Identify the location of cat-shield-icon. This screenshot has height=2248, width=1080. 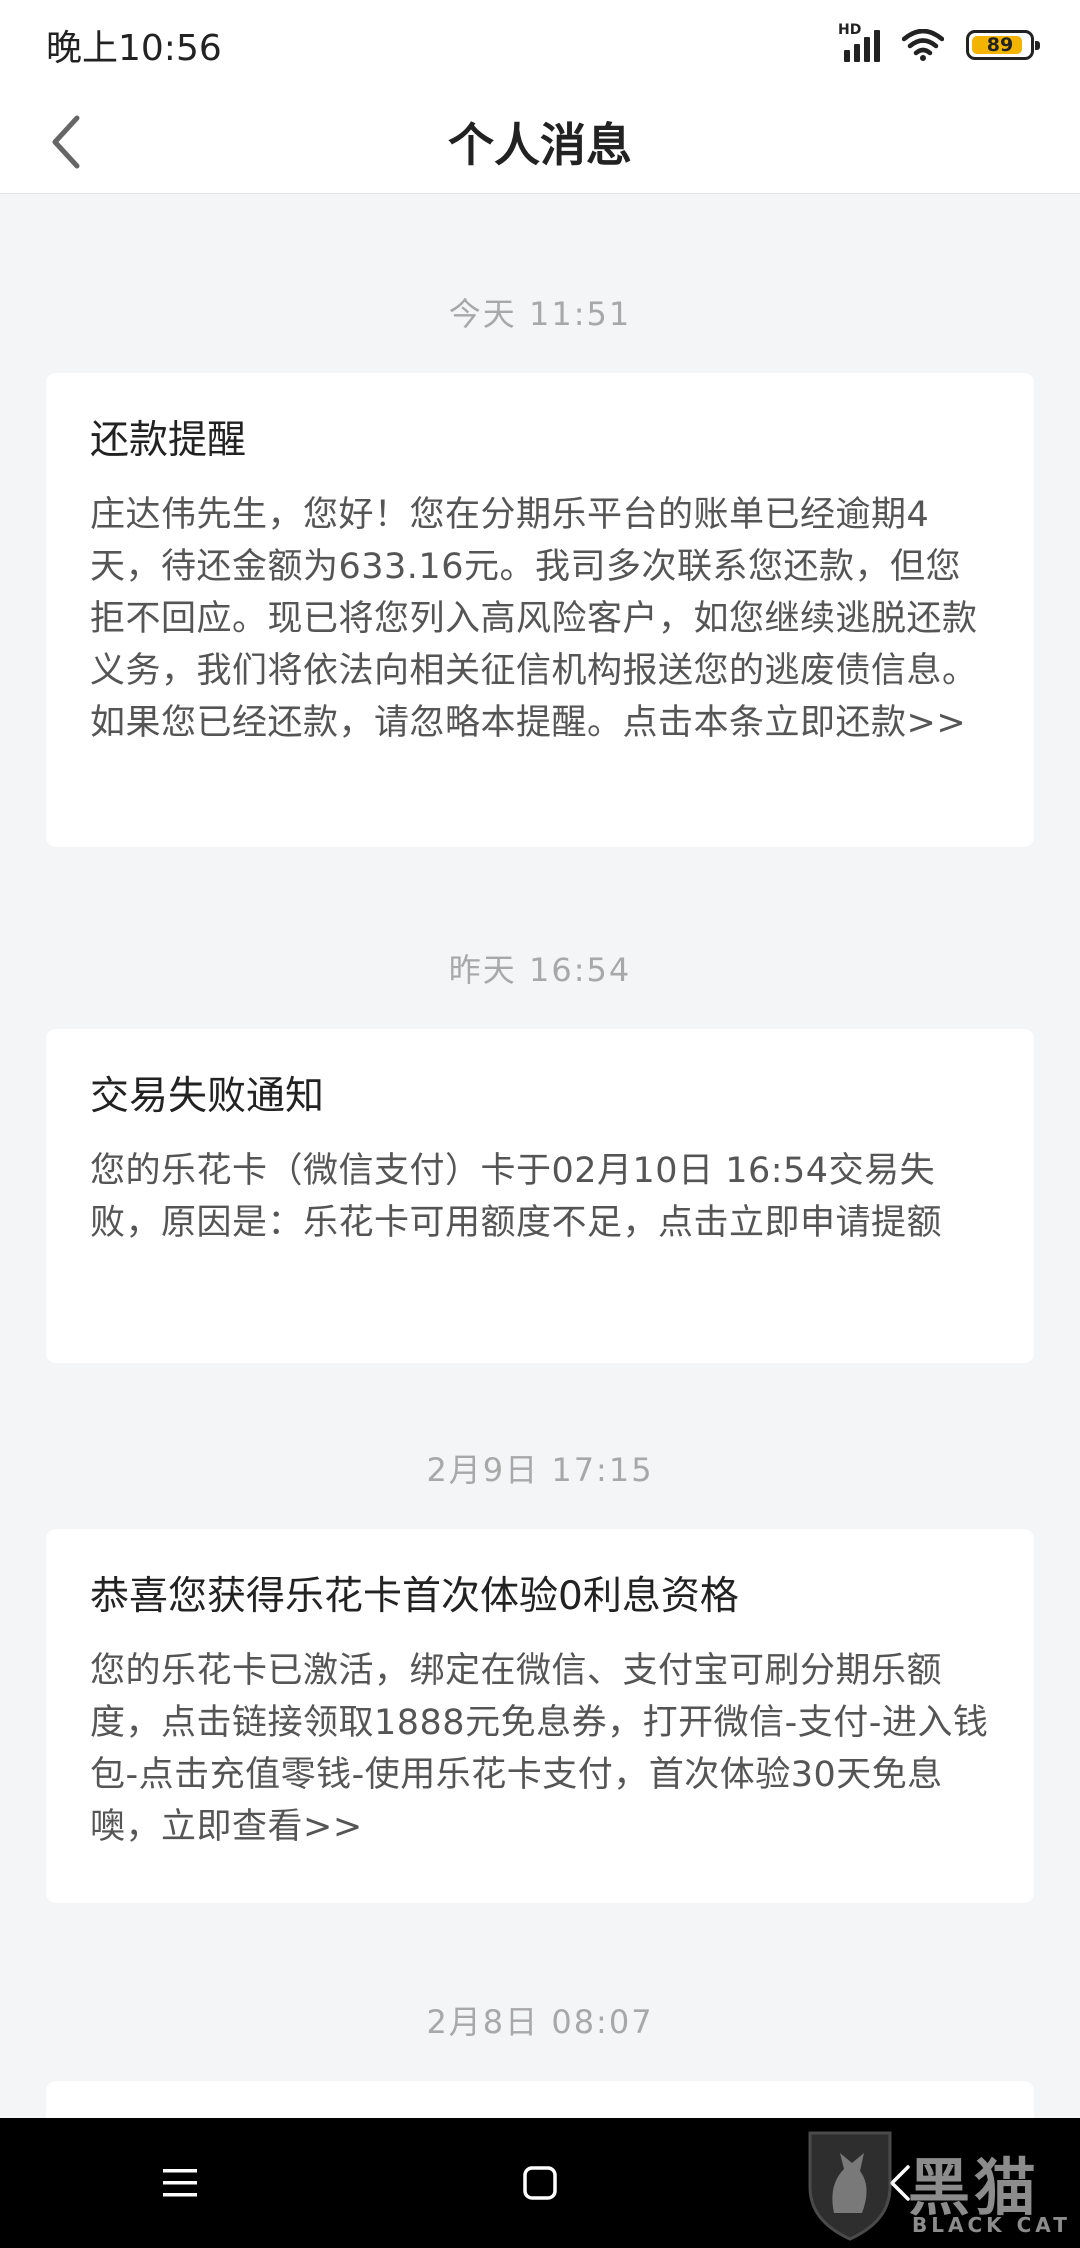
(850, 2186).